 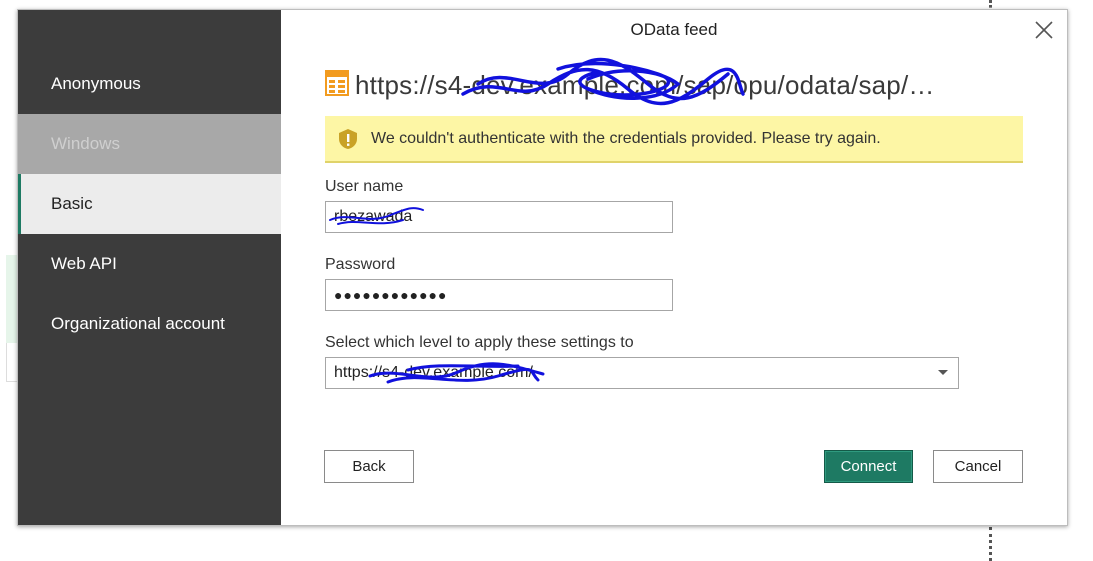 I want to click on background-dotted-line-top, so click(x=992, y=4).